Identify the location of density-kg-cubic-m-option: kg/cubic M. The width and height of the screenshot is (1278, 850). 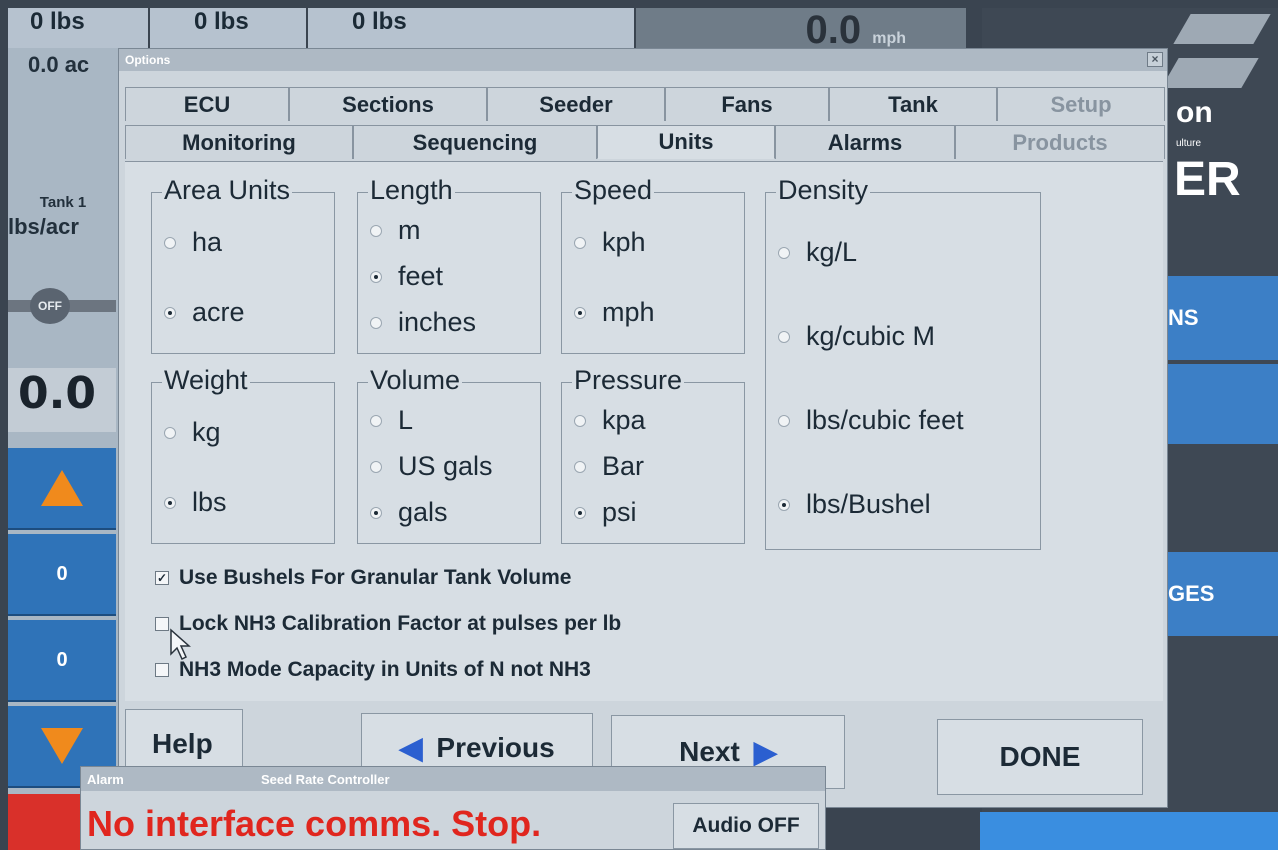
(856, 336).